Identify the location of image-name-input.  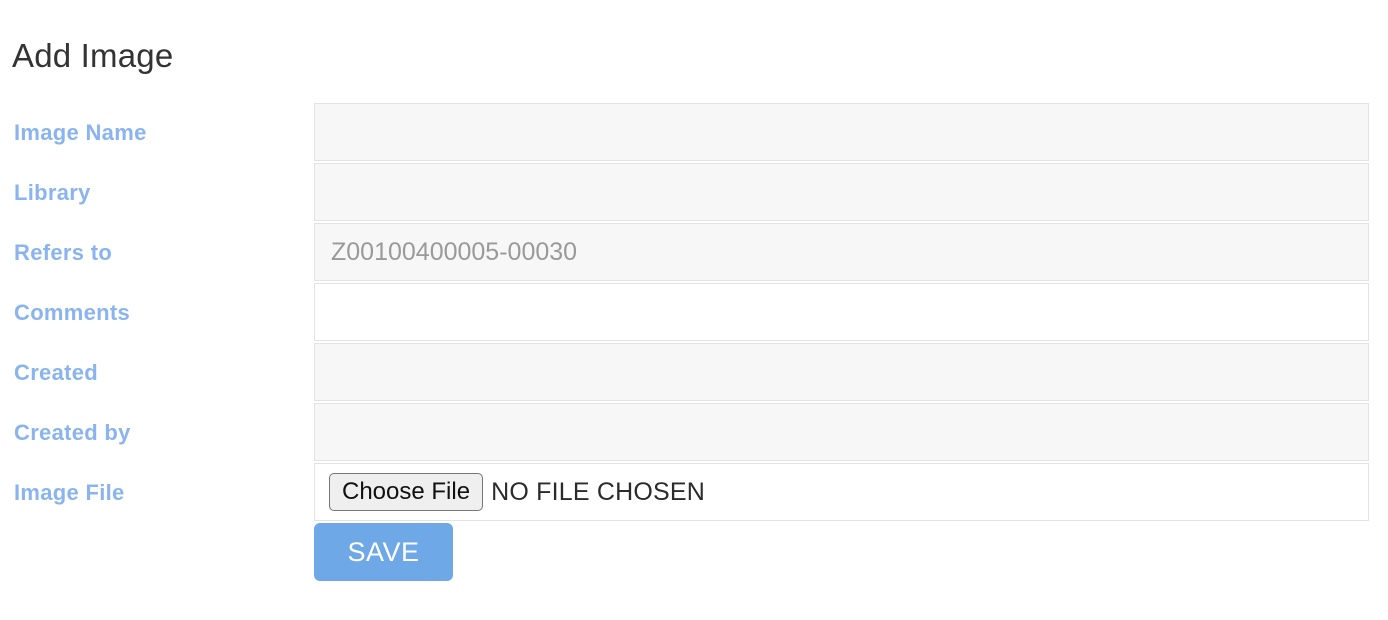
(841, 132).